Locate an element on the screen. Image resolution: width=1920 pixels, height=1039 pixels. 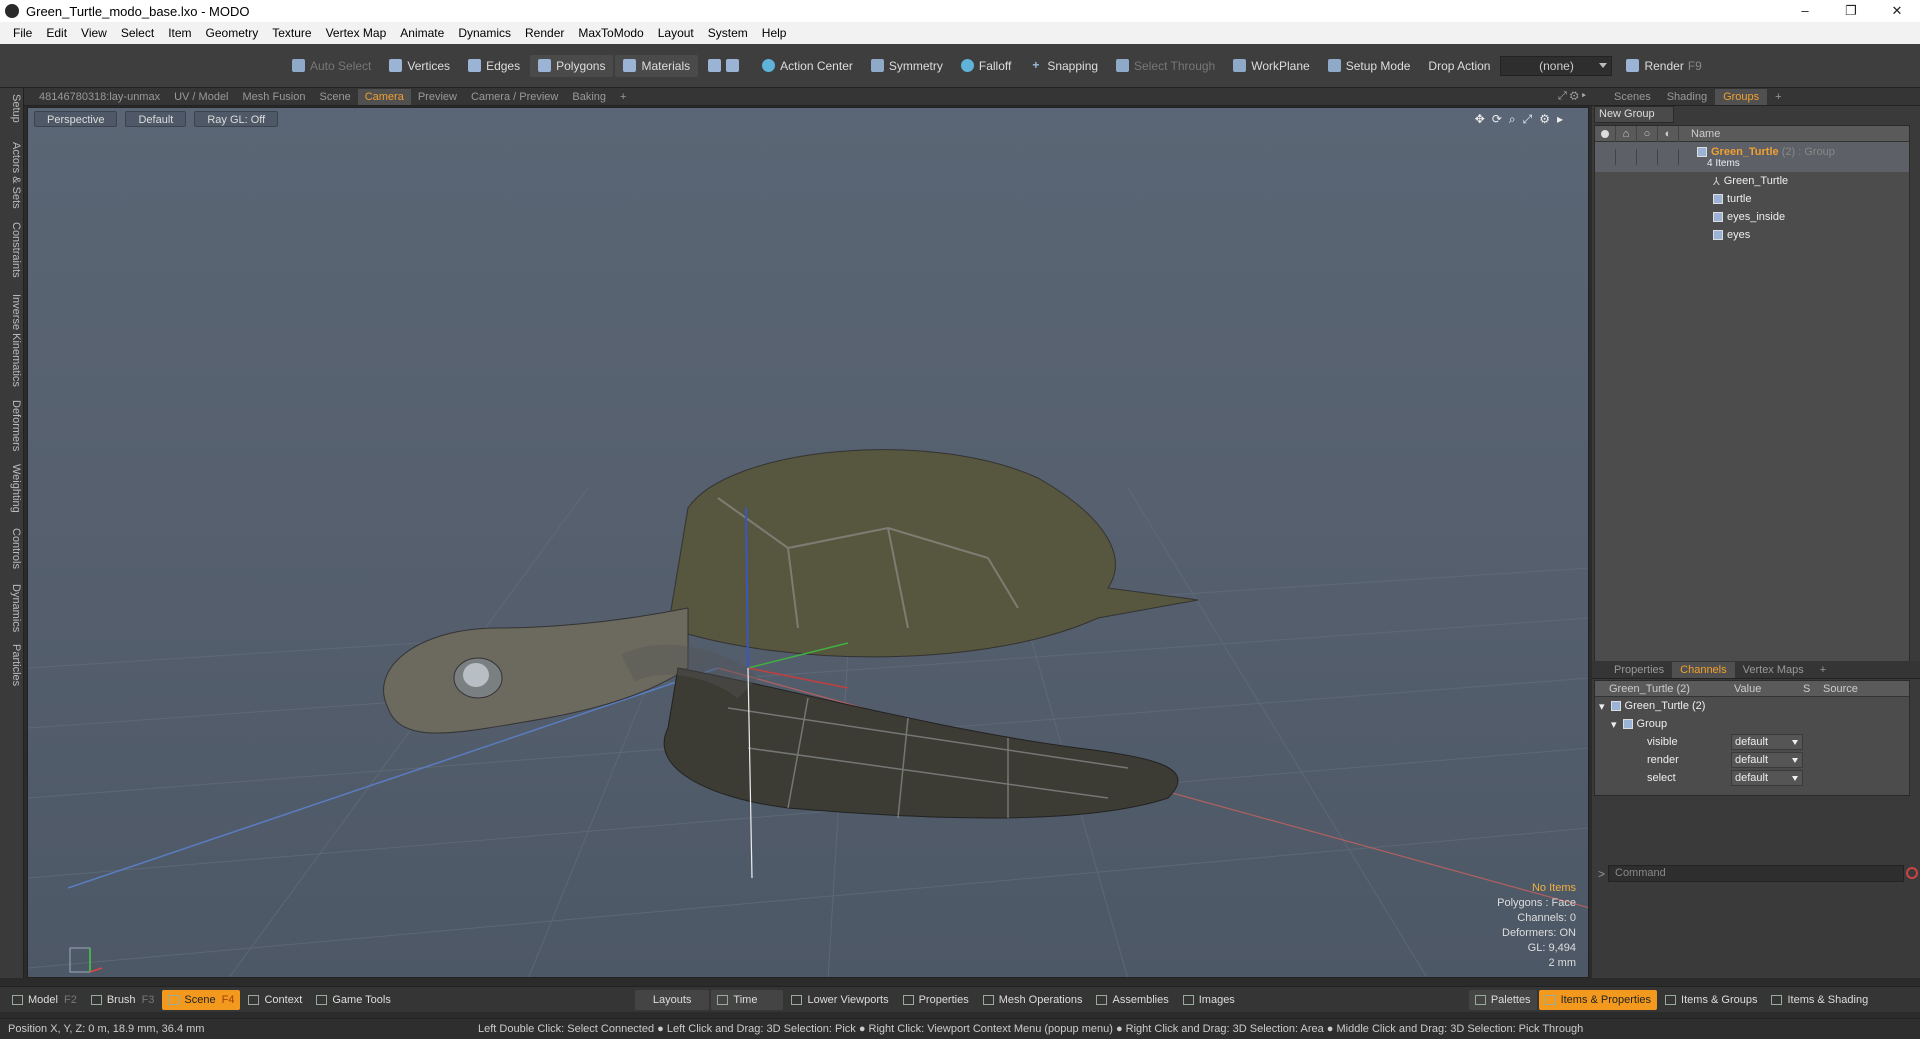
menu-animate: Animate is located at coordinates (422, 33).